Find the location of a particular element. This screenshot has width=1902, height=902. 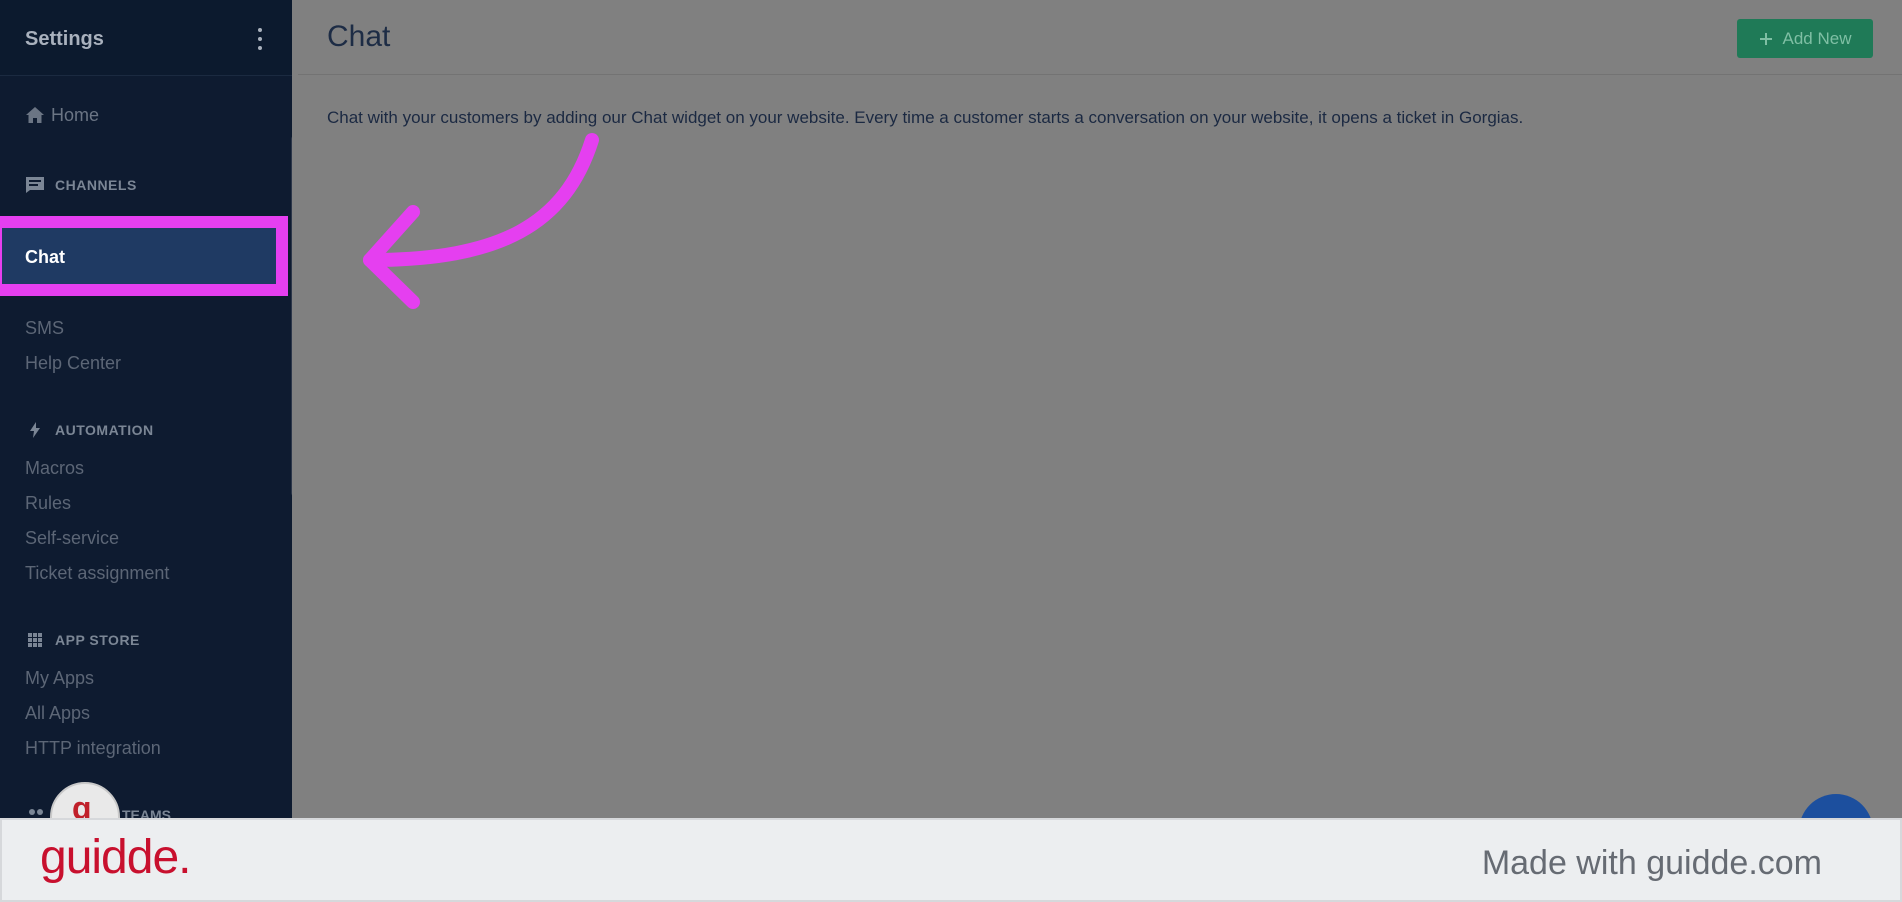

teams-icon is located at coordinates (36, 812).